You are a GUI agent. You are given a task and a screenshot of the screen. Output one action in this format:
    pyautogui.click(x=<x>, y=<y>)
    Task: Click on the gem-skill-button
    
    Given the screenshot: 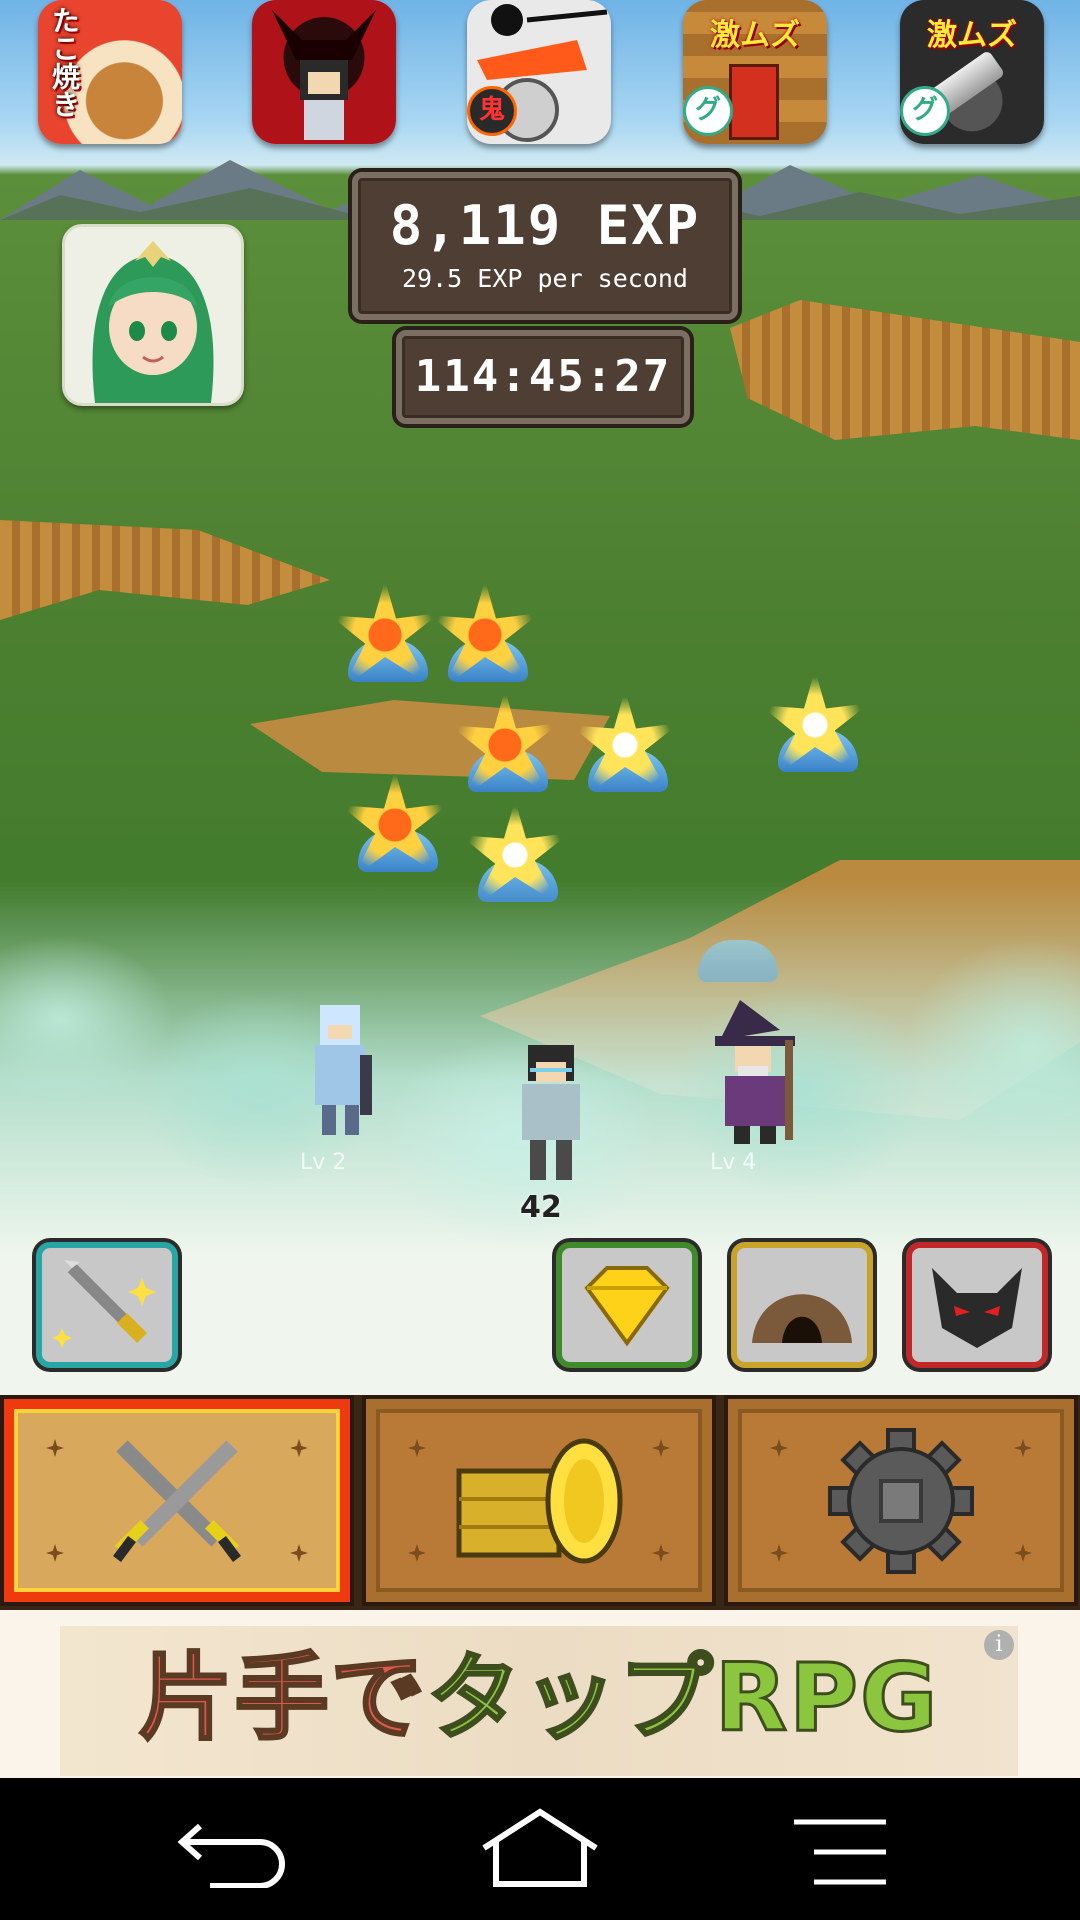 What is the action you would take?
    pyautogui.click(x=627, y=1305)
    